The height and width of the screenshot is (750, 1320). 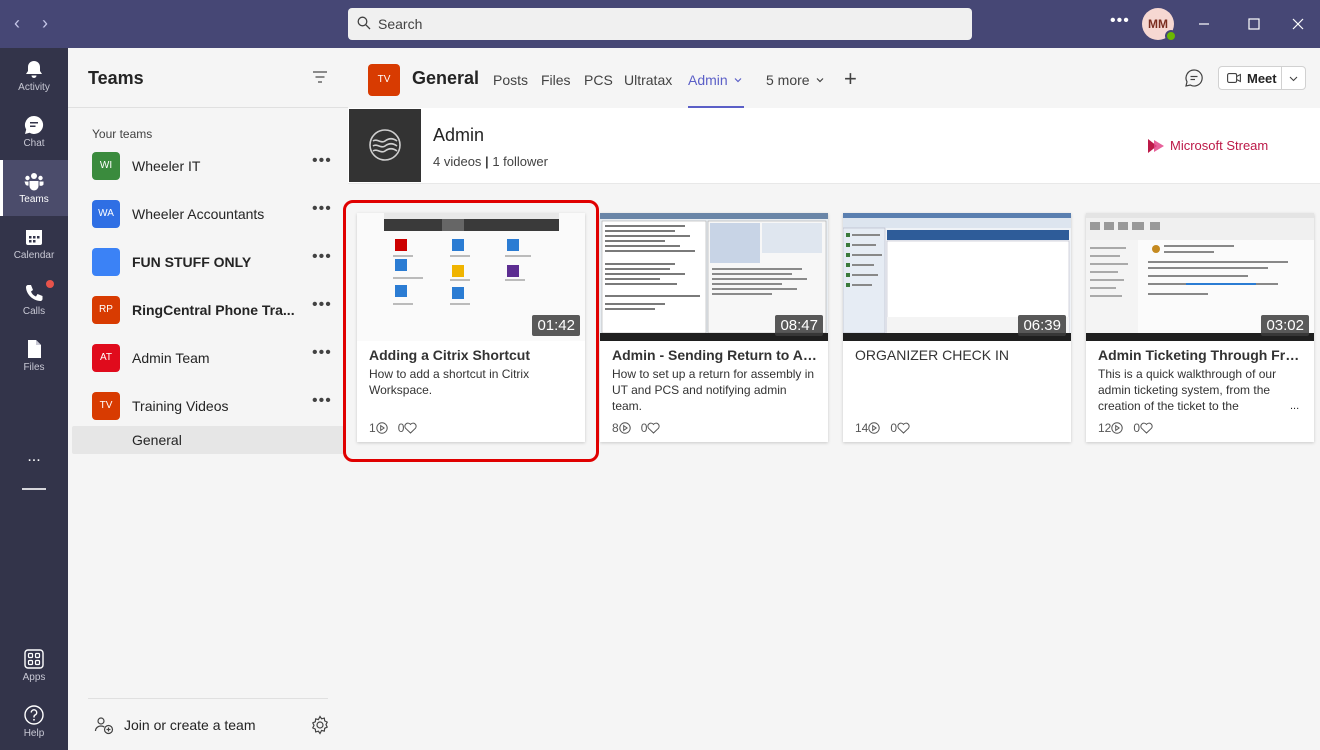 I want to click on team-item-admin-team: AT Admin Team •••, so click(x=208, y=358).